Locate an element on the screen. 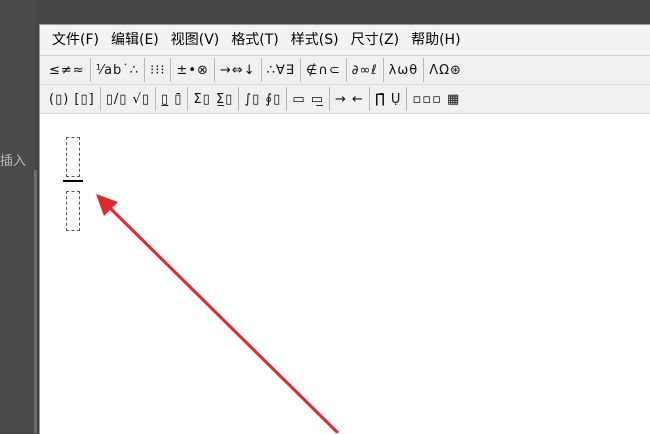 The width and height of the screenshot is (650, 434). watermark-logo-text: Bai du 经验 is located at coordinates (555, 383).